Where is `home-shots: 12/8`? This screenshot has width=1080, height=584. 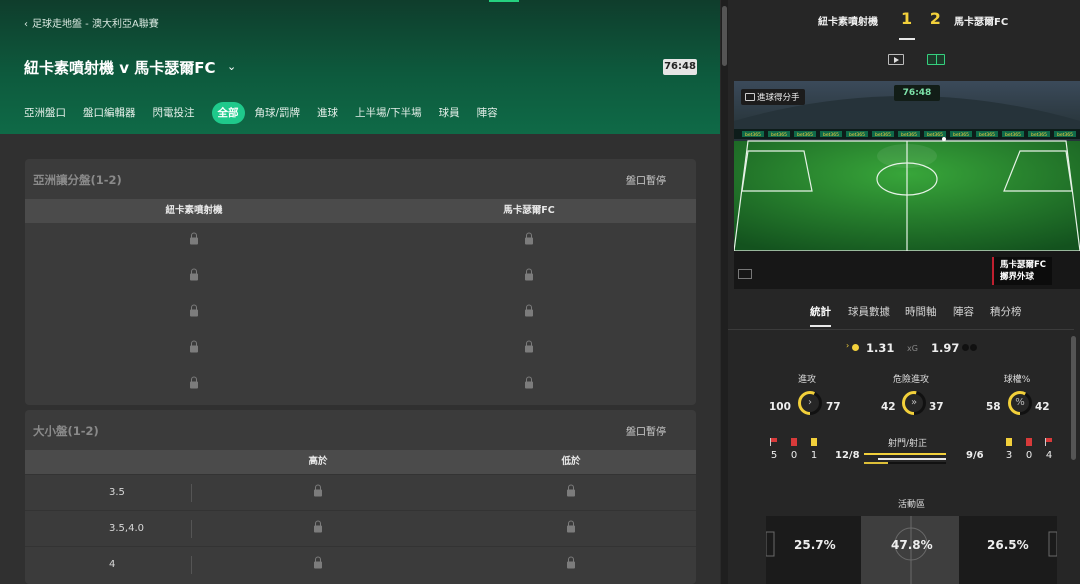 home-shots: 12/8 is located at coordinates (847, 455).